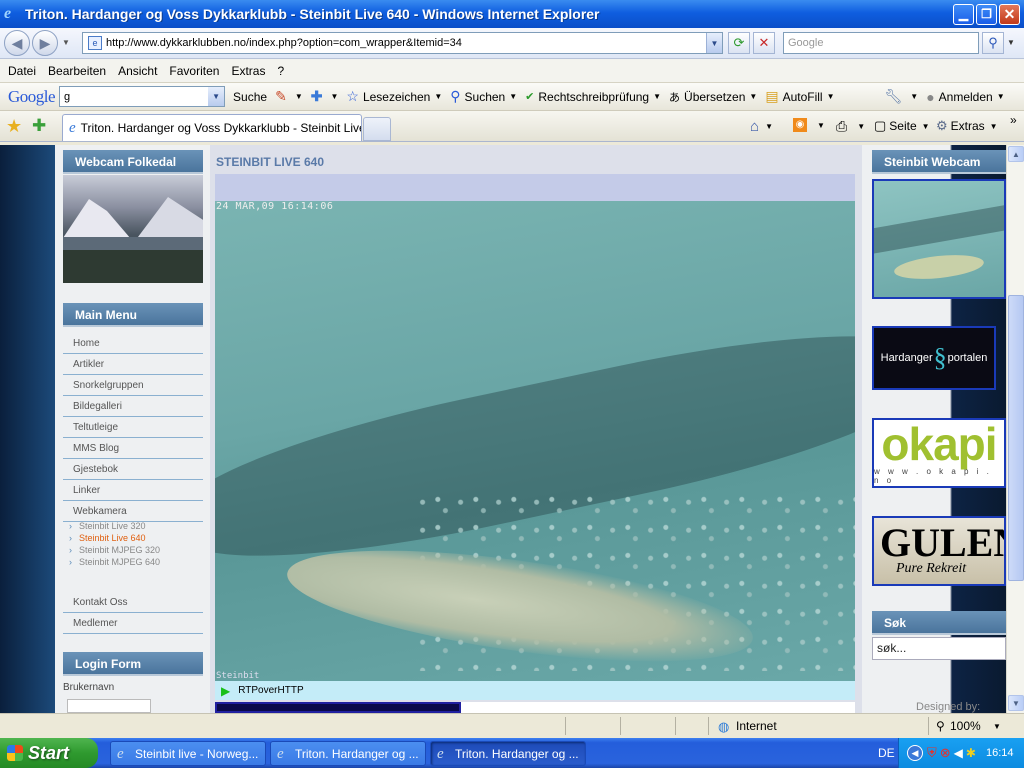  What do you see at coordinates (934, 358) in the screenshot?
I see `hardanger-portalen-banner: Hardanger § portalen` at bounding box center [934, 358].